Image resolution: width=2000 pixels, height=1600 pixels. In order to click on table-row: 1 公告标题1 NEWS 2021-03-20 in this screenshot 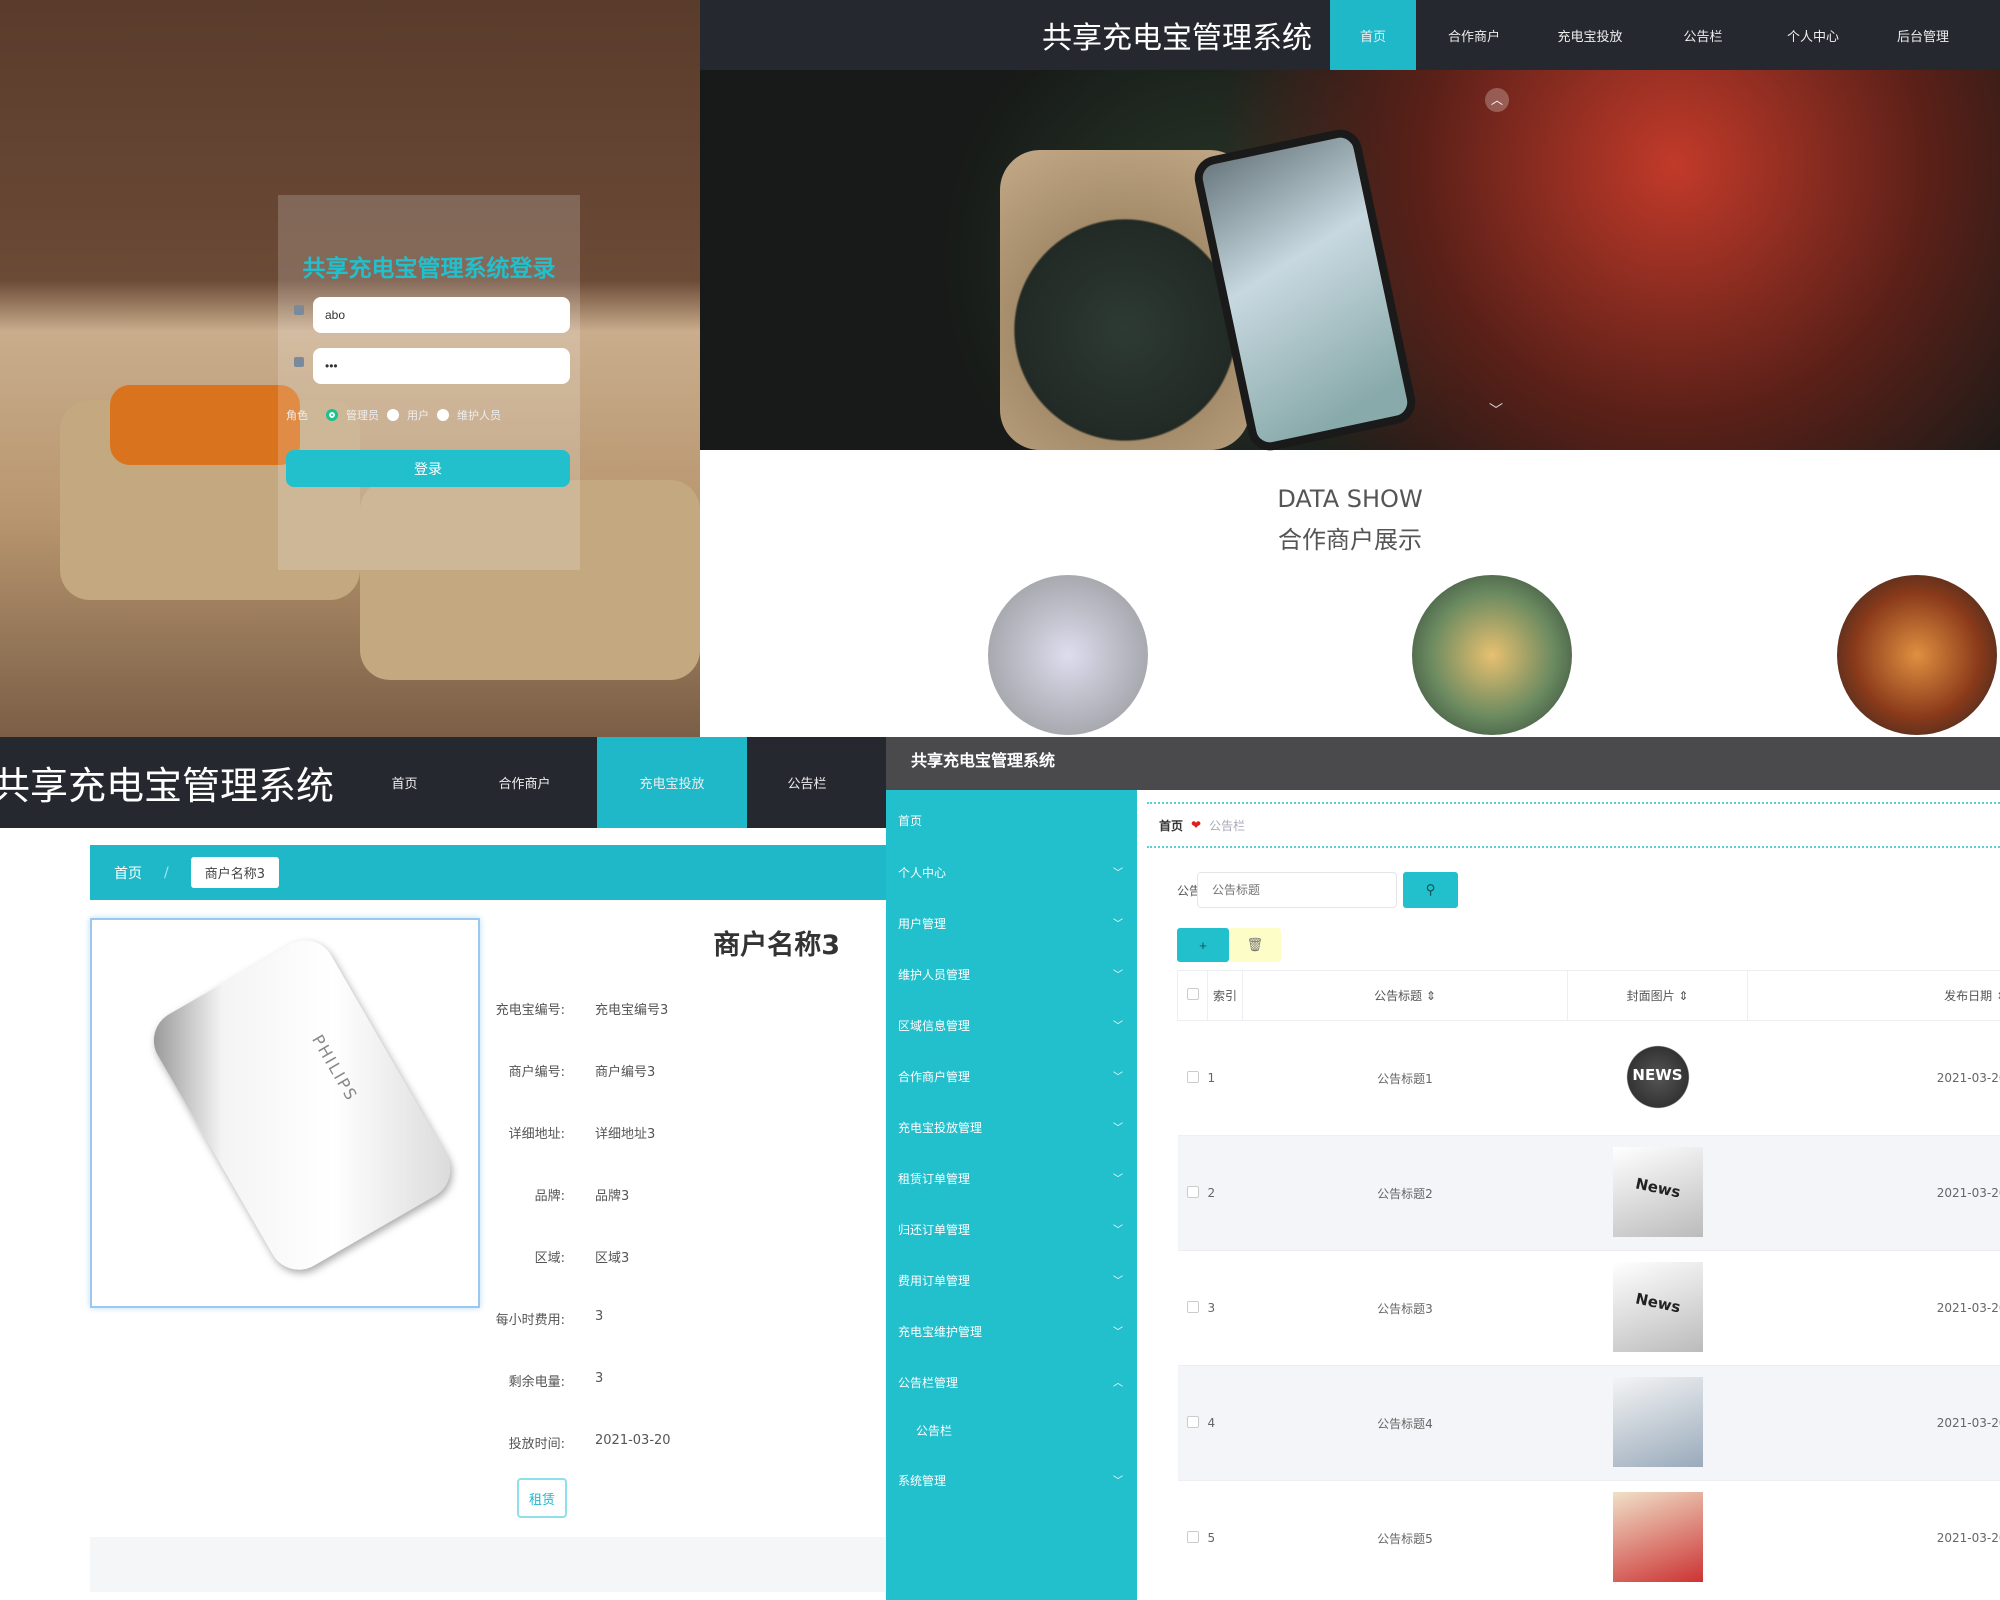, I will do `click(1588, 1078)`.